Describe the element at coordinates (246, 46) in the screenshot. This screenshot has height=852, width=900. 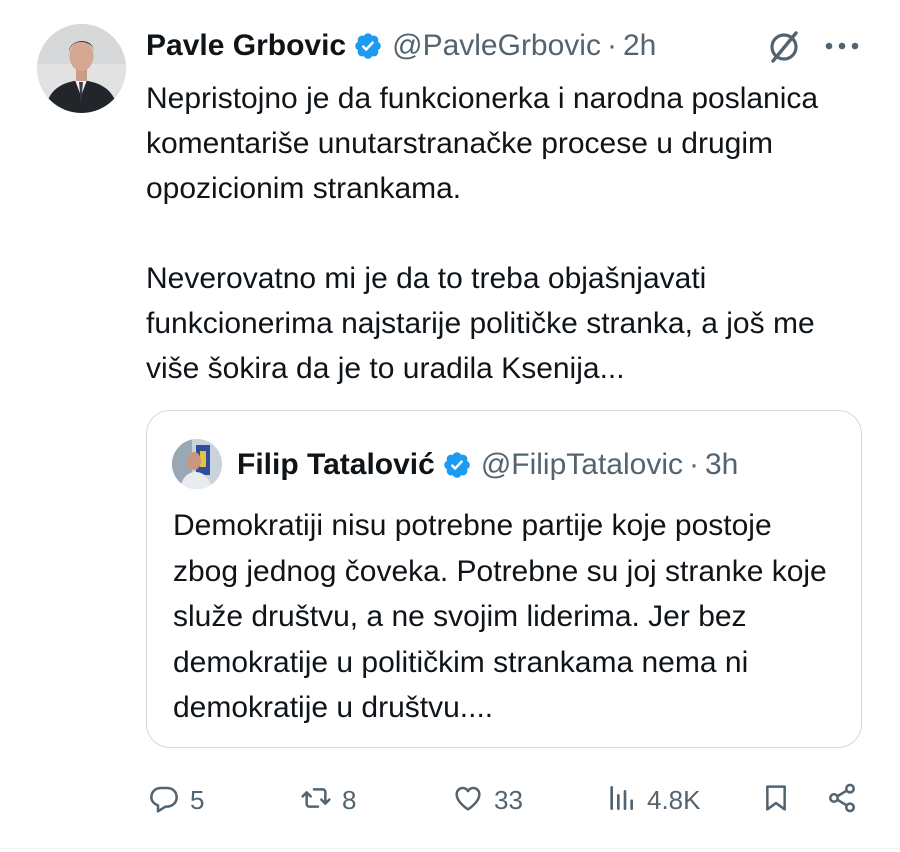
I see `author-name: Pavle Grbovic` at that location.